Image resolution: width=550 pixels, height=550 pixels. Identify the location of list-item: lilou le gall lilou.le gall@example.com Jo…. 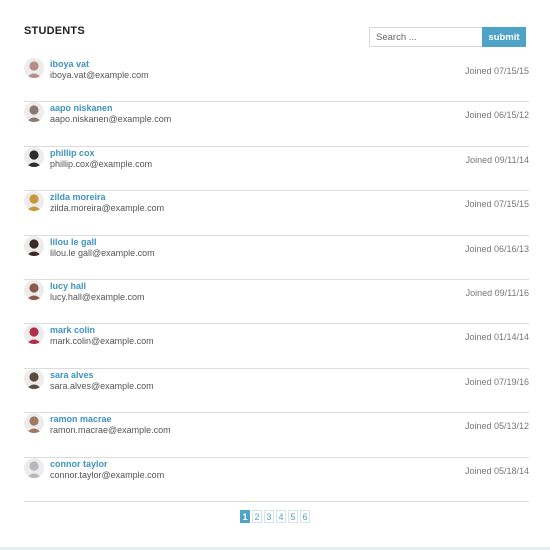
(276, 257).